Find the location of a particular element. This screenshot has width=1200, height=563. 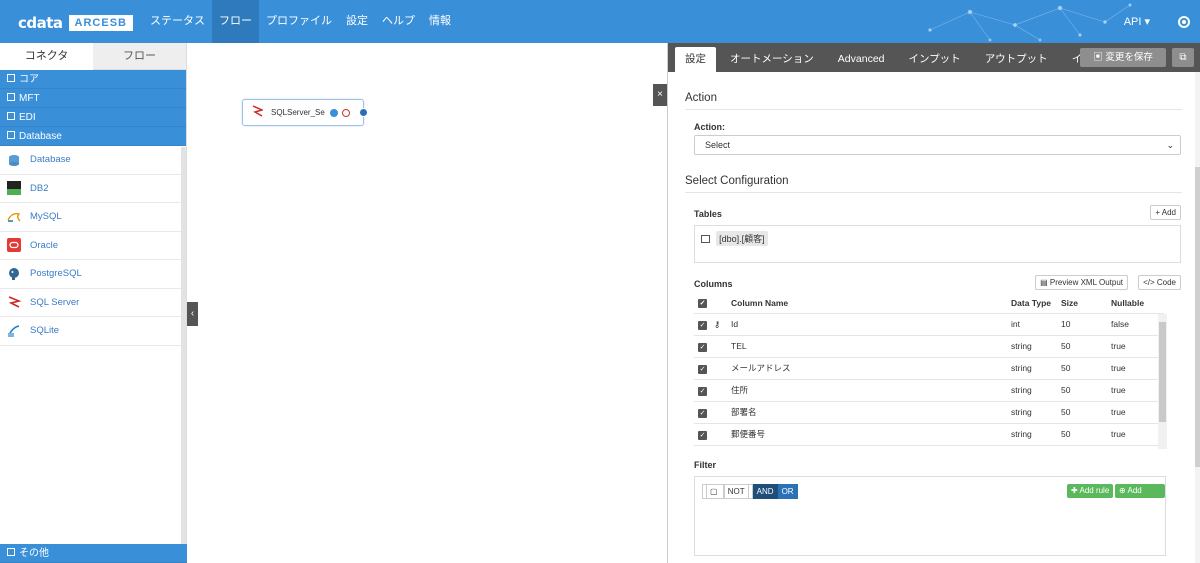

tab-output: アウトプット is located at coordinates (1016, 59).